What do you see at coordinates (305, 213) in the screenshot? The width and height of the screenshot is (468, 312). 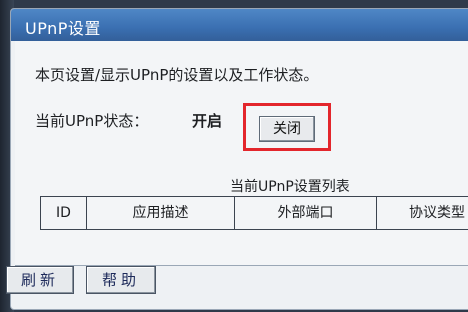 I see `column-header-external-port: 外部端口` at bounding box center [305, 213].